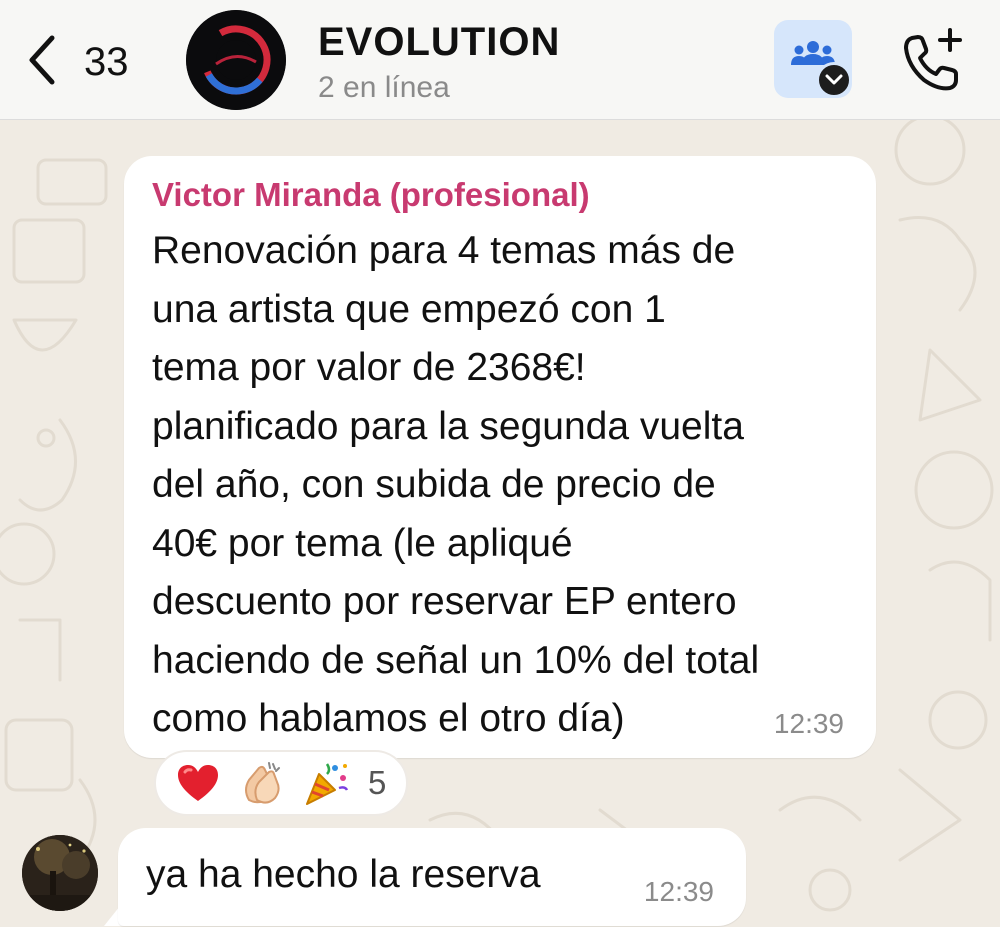  Describe the element at coordinates (377, 782) in the screenshot. I see `reaction-count: 5` at that location.